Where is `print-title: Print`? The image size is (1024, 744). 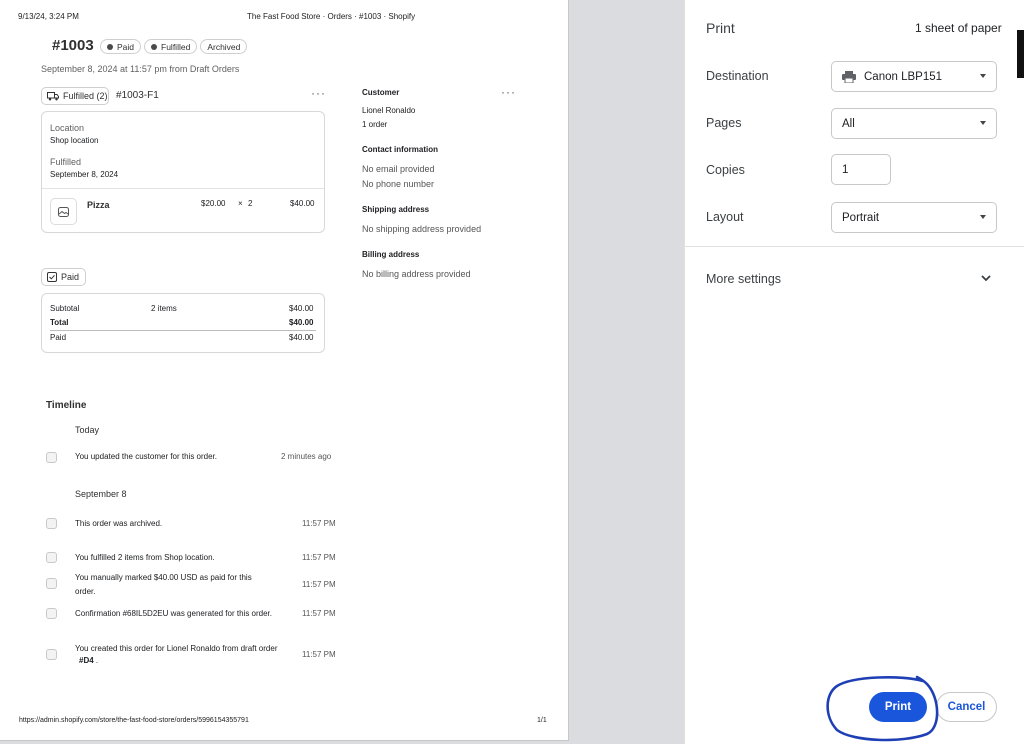 print-title: Print is located at coordinates (720, 28).